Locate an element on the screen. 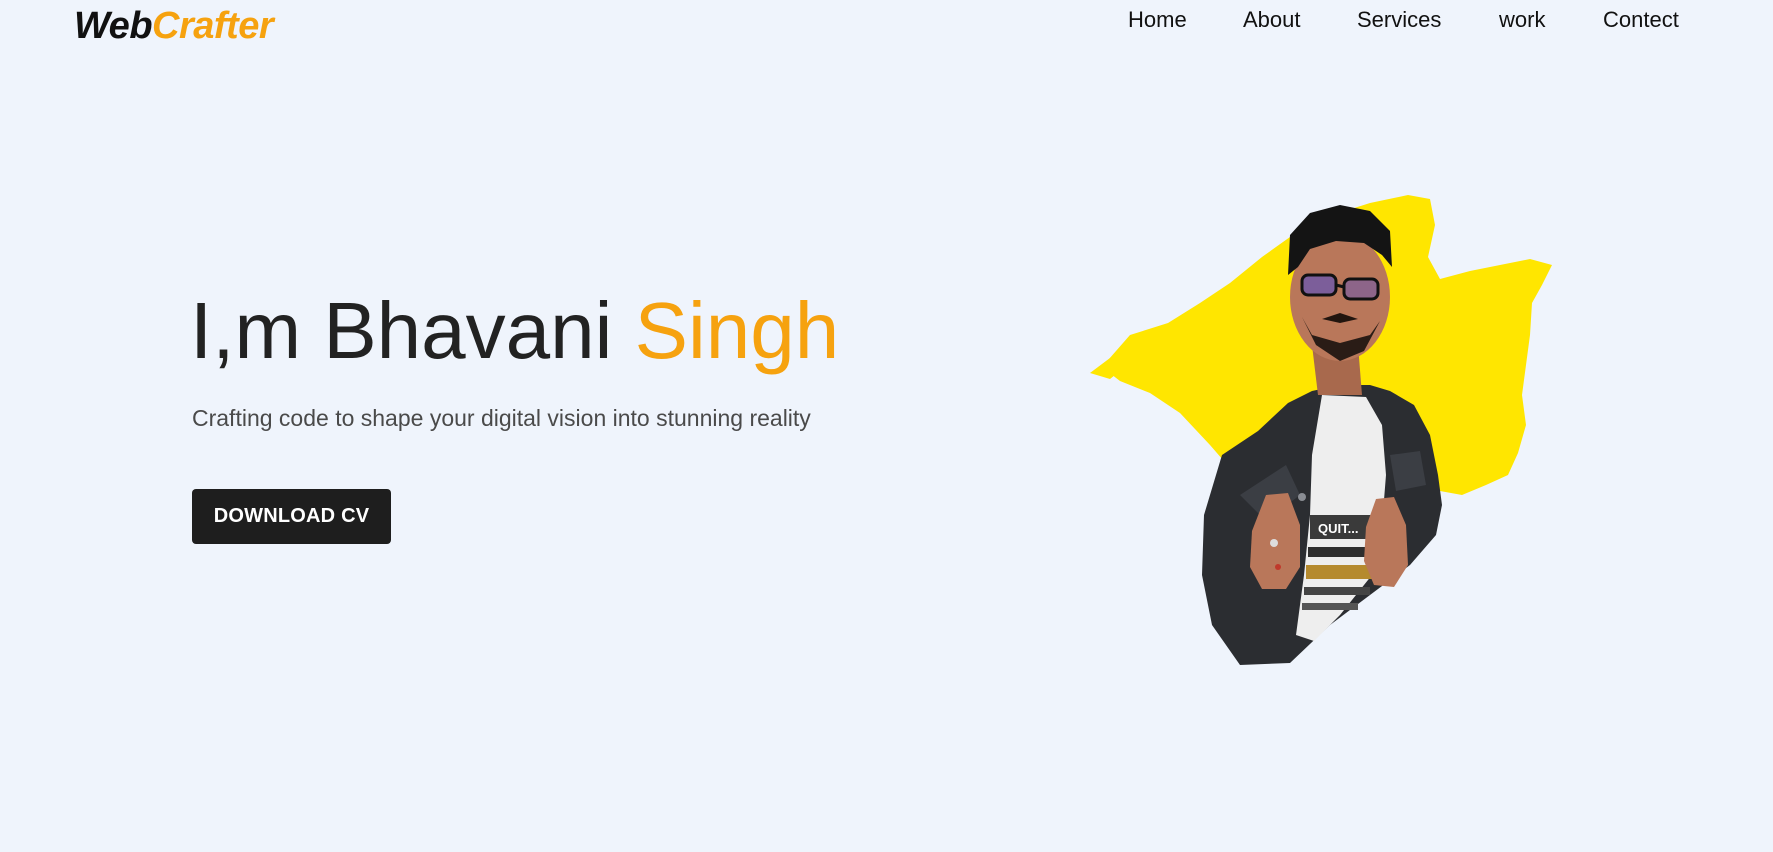 This screenshot has height=852, width=1773. nav-item-home: Home is located at coordinates (1157, 20).